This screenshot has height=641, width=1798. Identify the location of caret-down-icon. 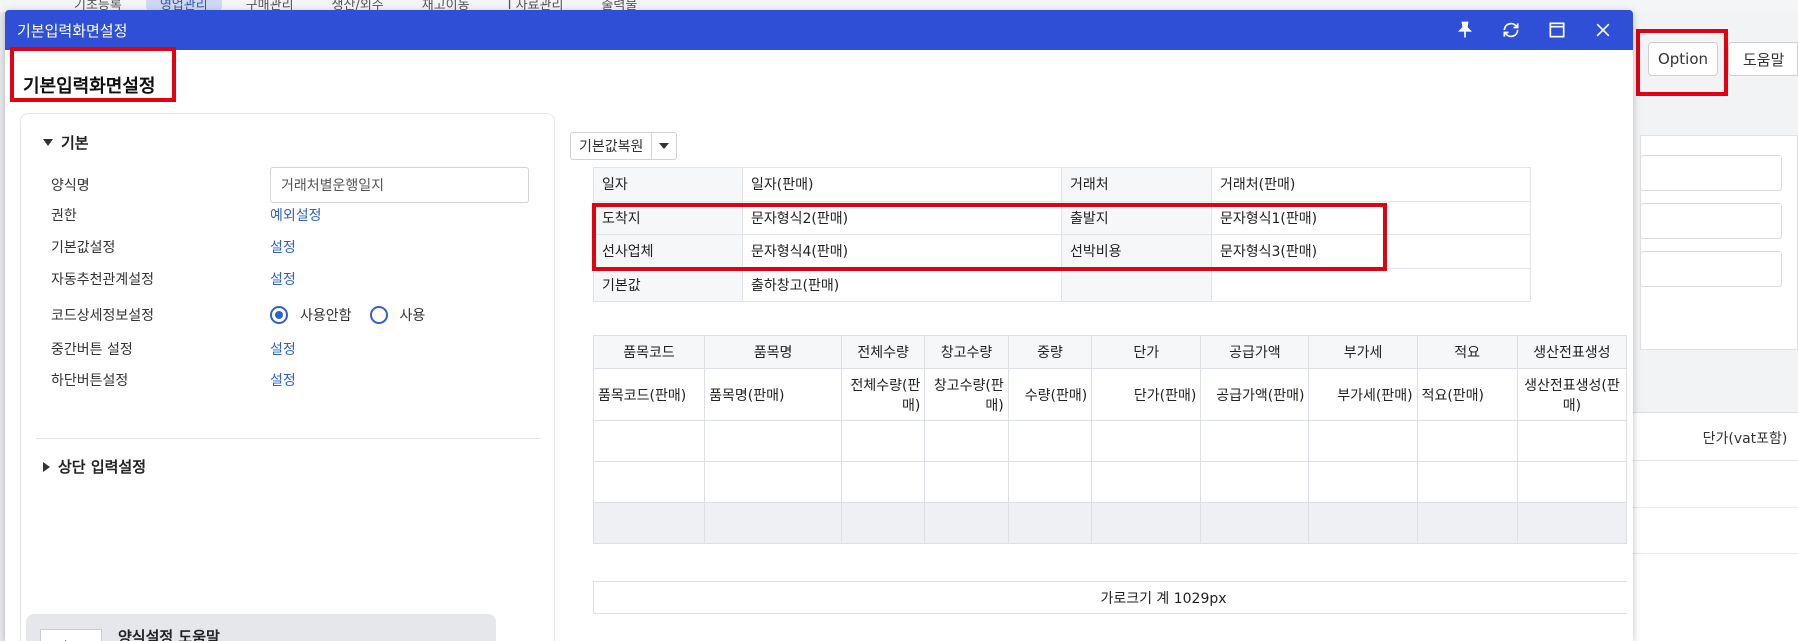
(48, 142).